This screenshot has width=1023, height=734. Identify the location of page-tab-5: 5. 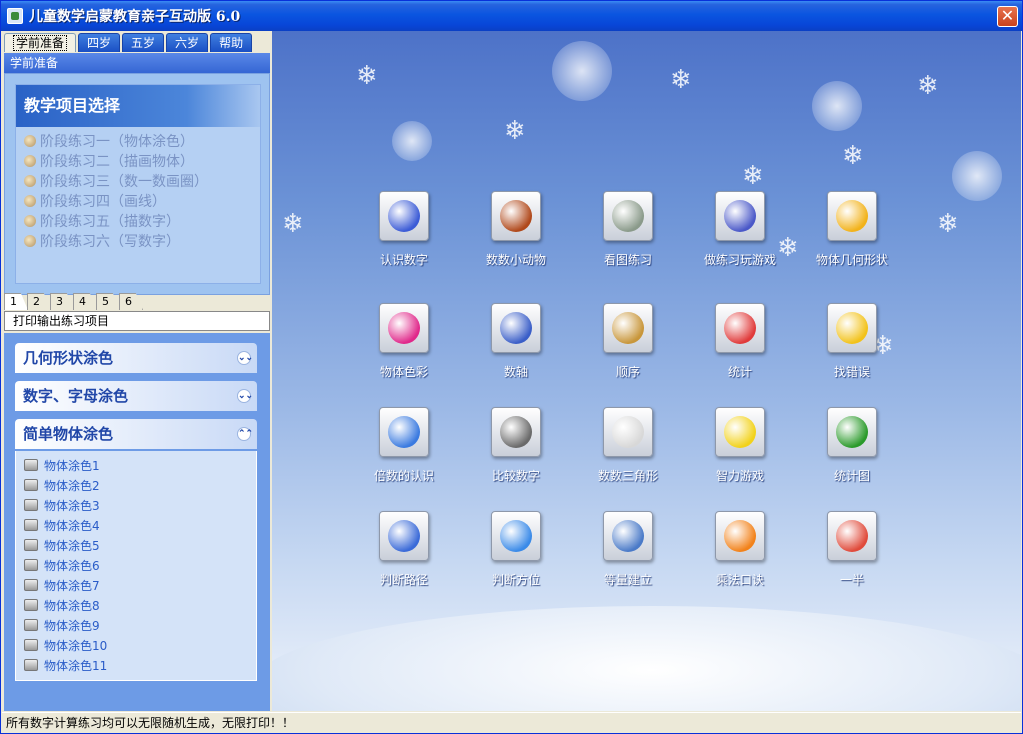
(108, 301).